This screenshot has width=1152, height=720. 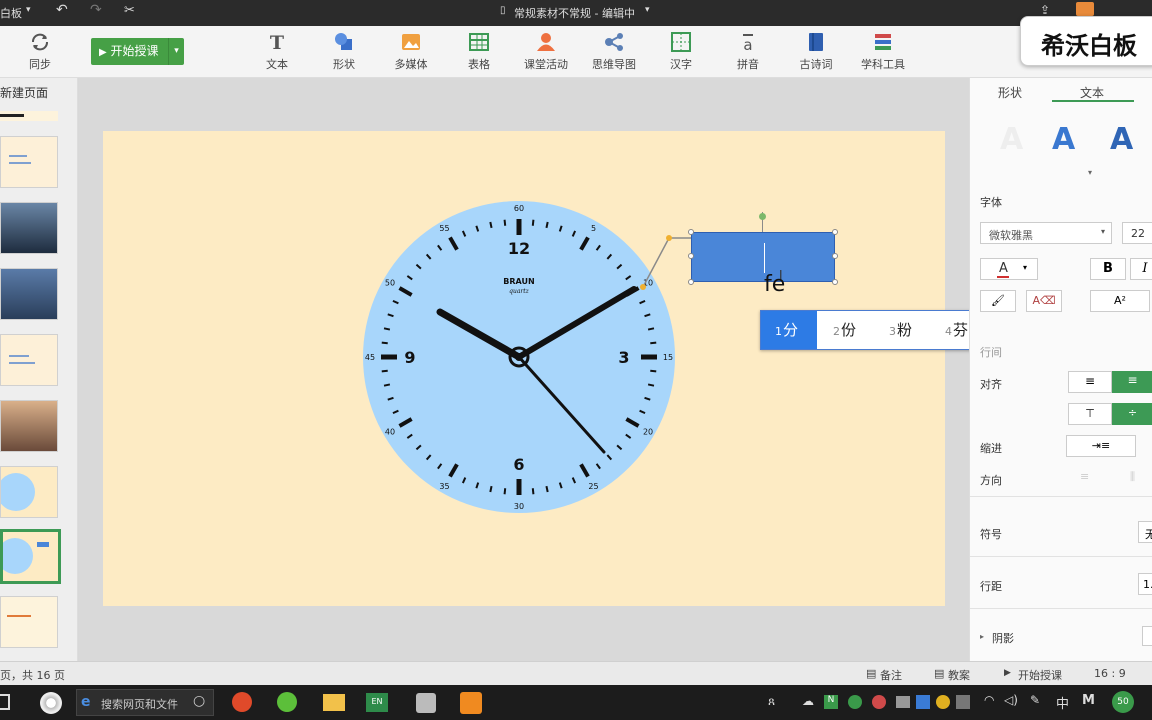 I want to click on ime-candidate-3: 3粉, so click(x=900, y=330).